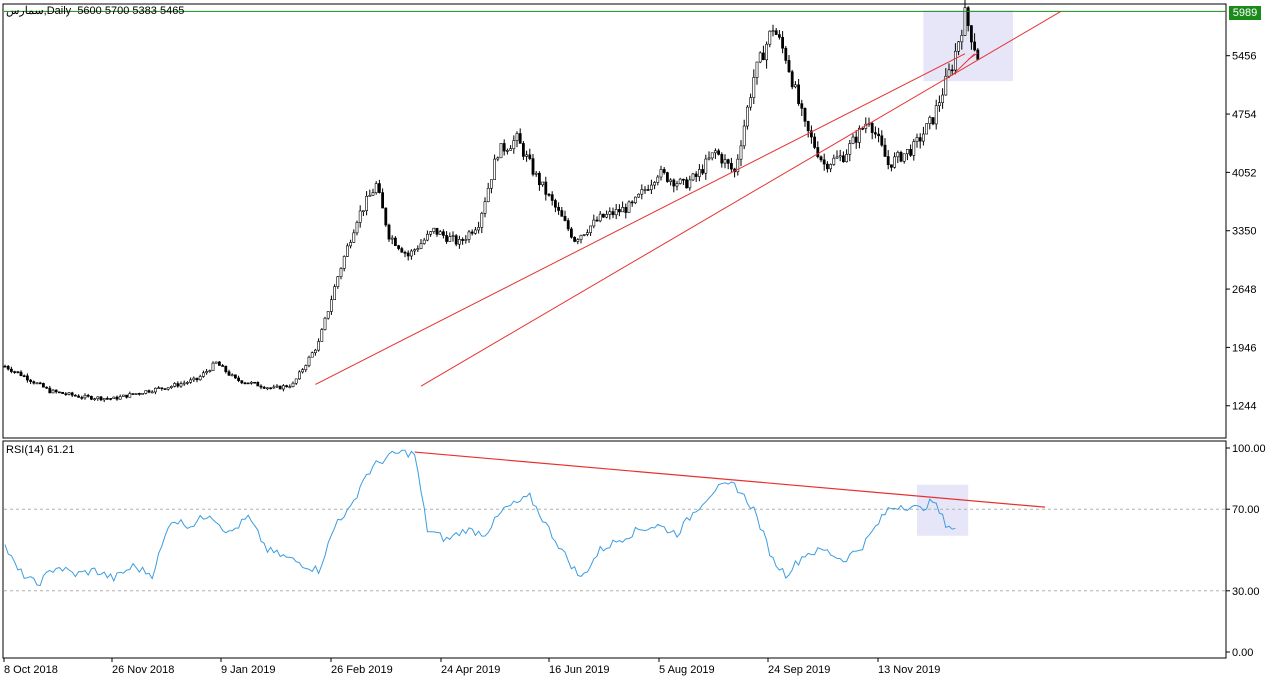  What do you see at coordinates (1242, 653) in the screenshot?
I see `rsi-tick-label: 0.00` at bounding box center [1242, 653].